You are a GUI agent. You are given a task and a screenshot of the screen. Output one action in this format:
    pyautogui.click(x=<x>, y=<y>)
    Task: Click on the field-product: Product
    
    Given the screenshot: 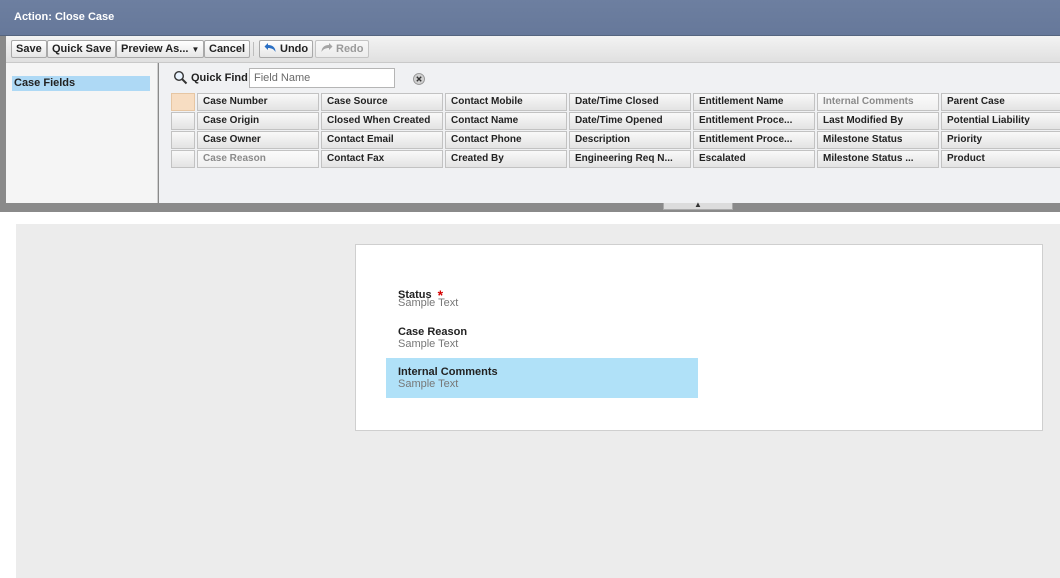 What is the action you would take?
    pyautogui.click(x=1000, y=159)
    